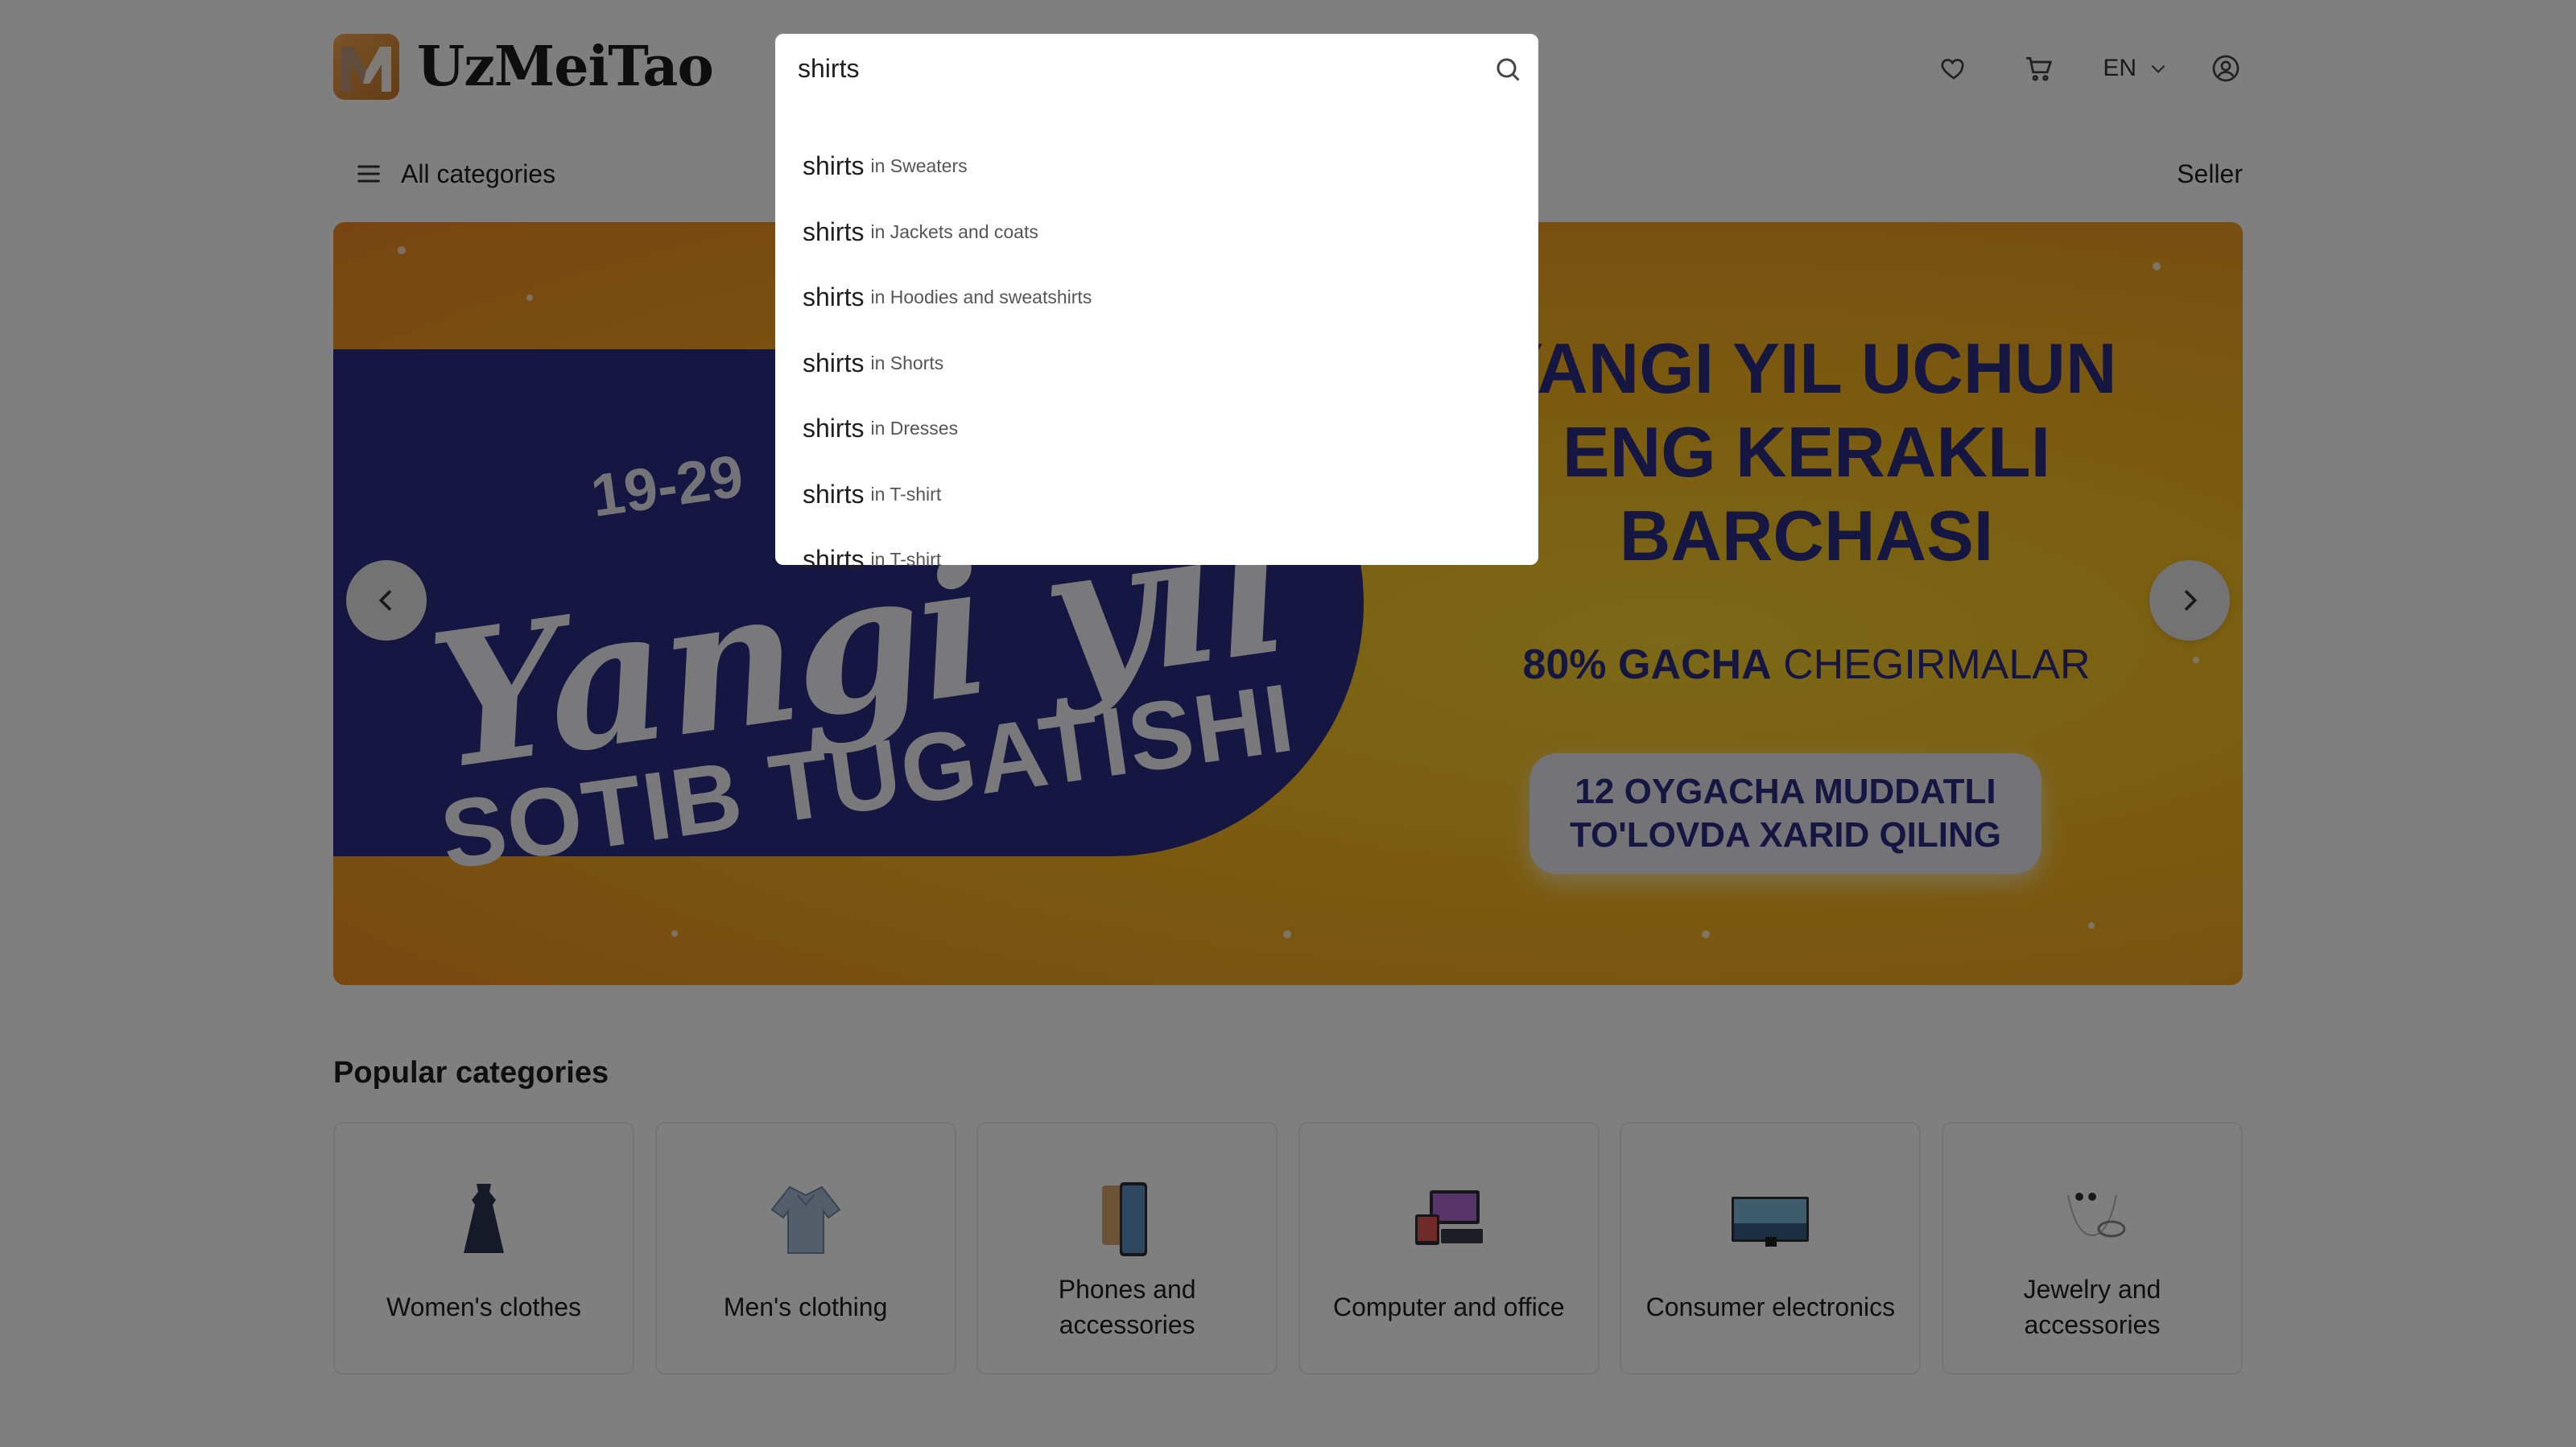 The height and width of the screenshot is (1447, 2576). I want to click on suggestion-category: in Dresses, so click(914, 429).